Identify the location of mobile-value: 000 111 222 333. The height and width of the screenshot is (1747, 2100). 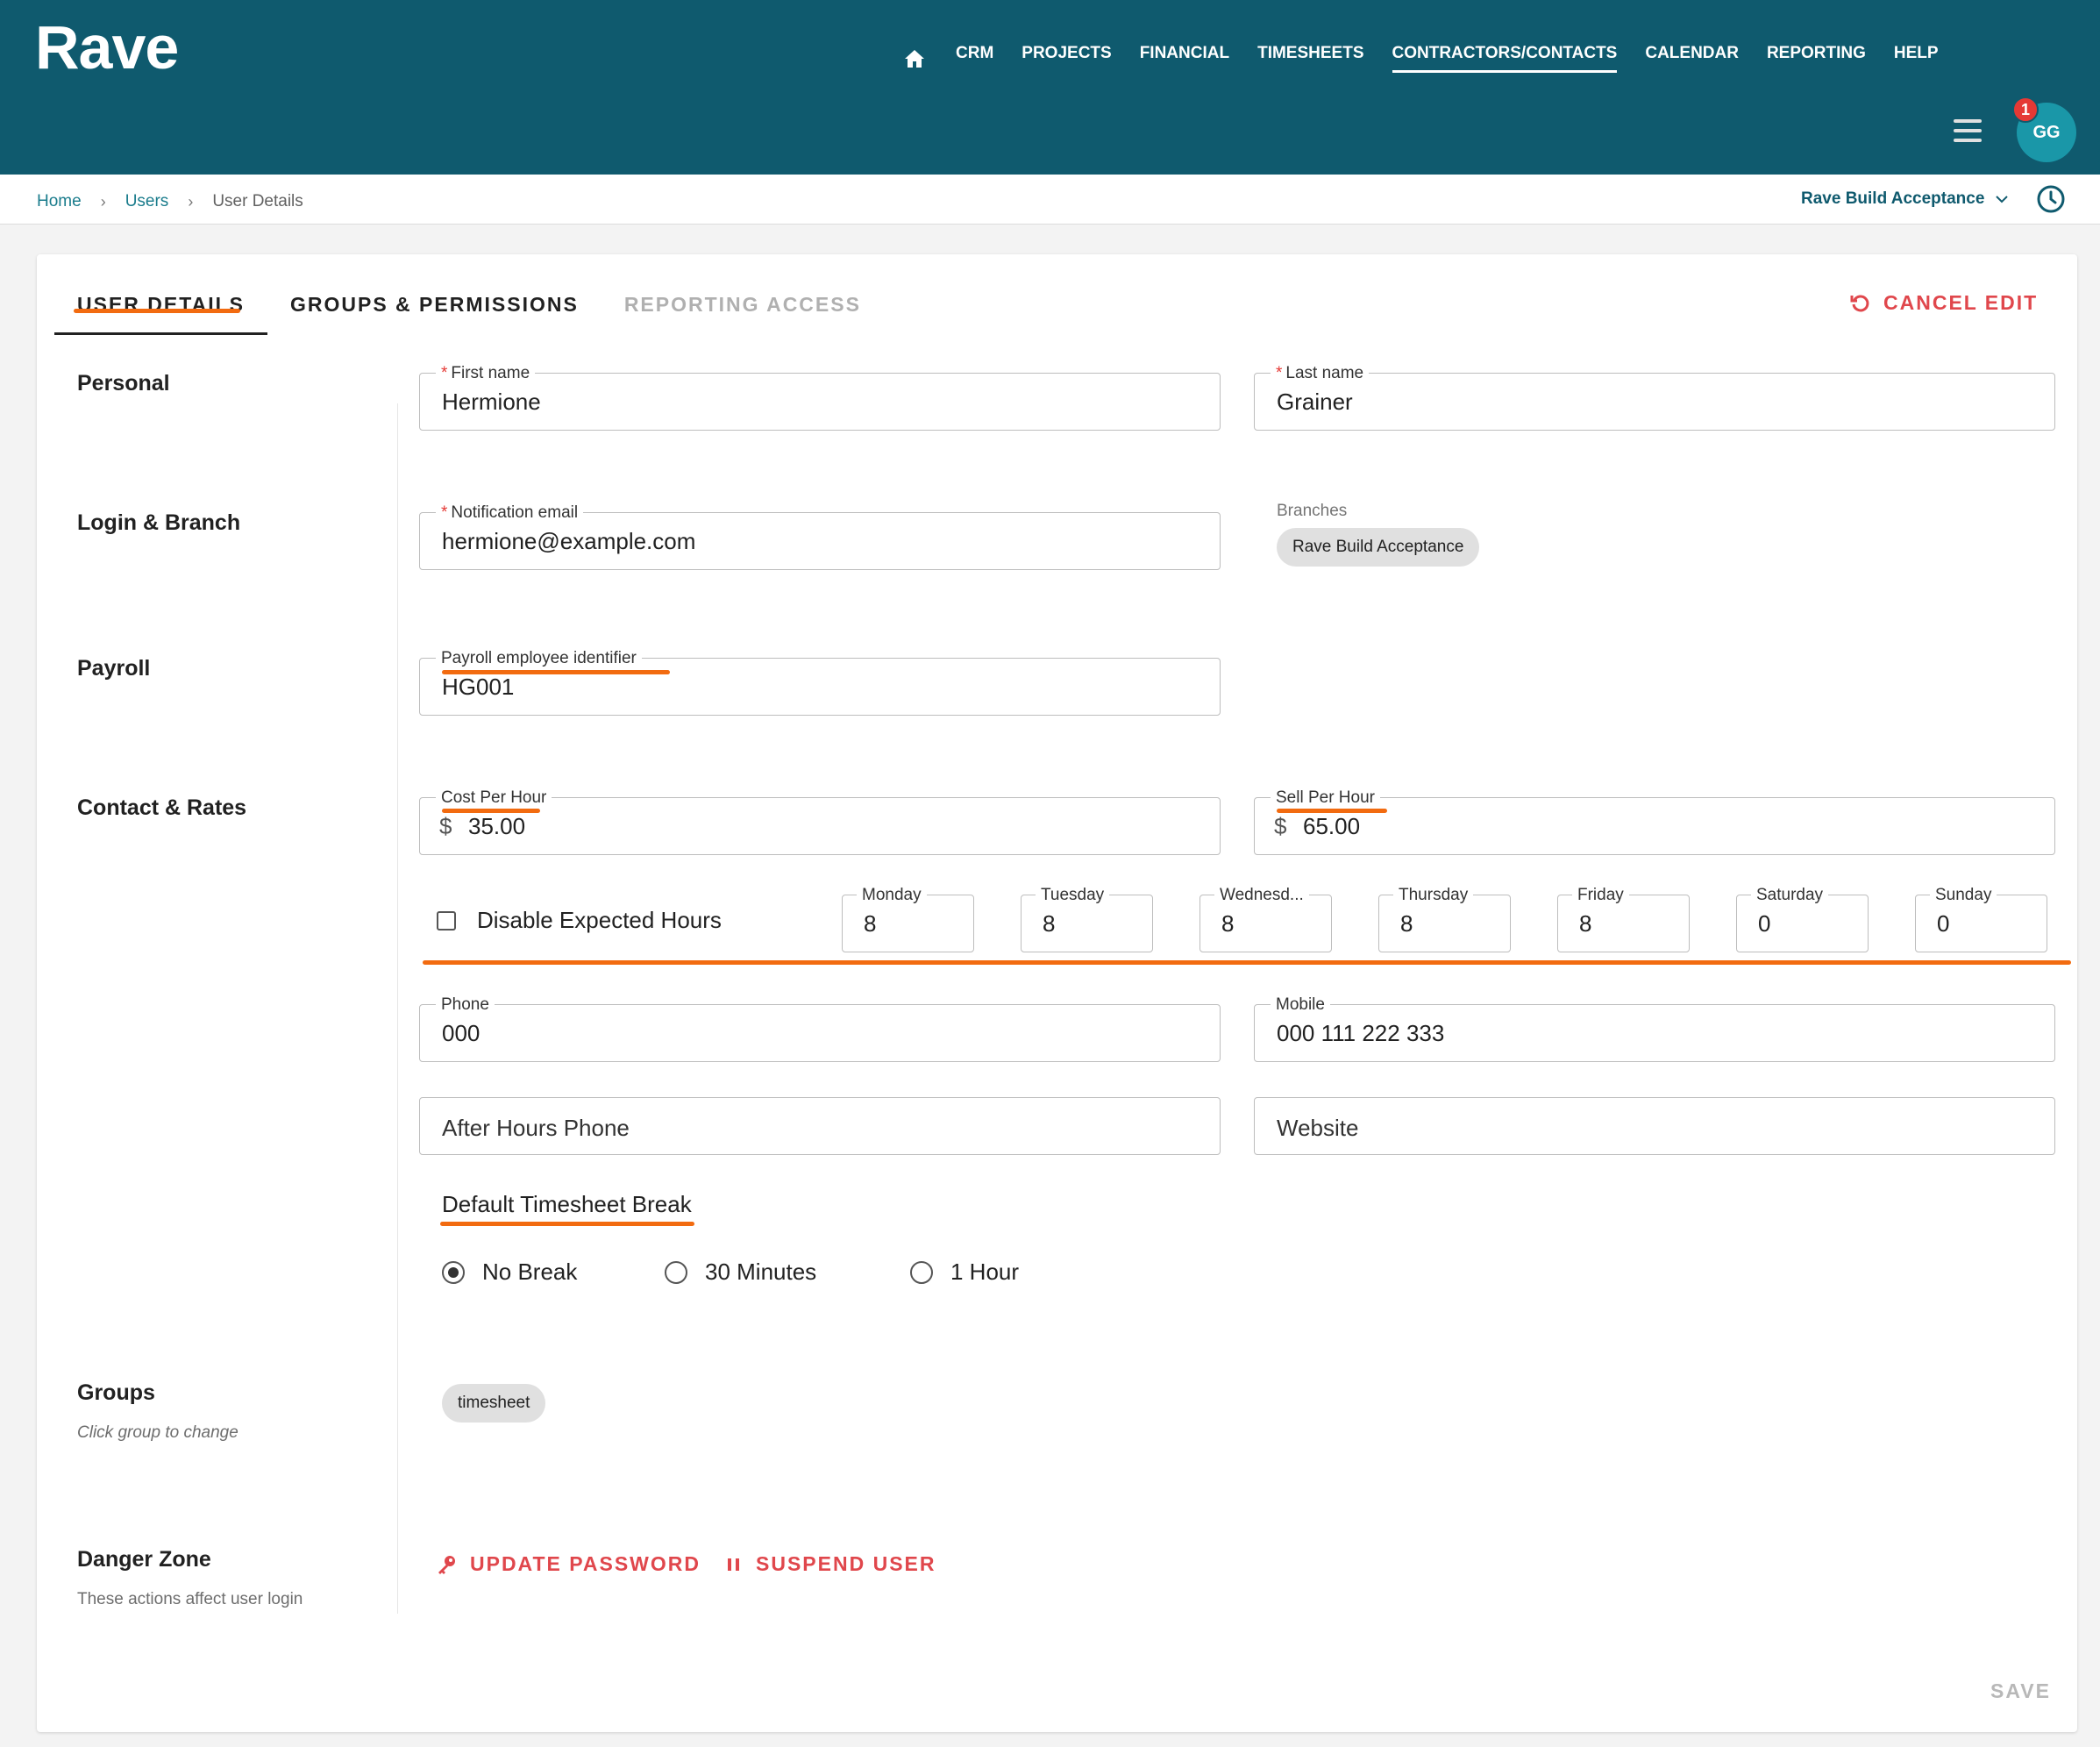
(1361, 1033).